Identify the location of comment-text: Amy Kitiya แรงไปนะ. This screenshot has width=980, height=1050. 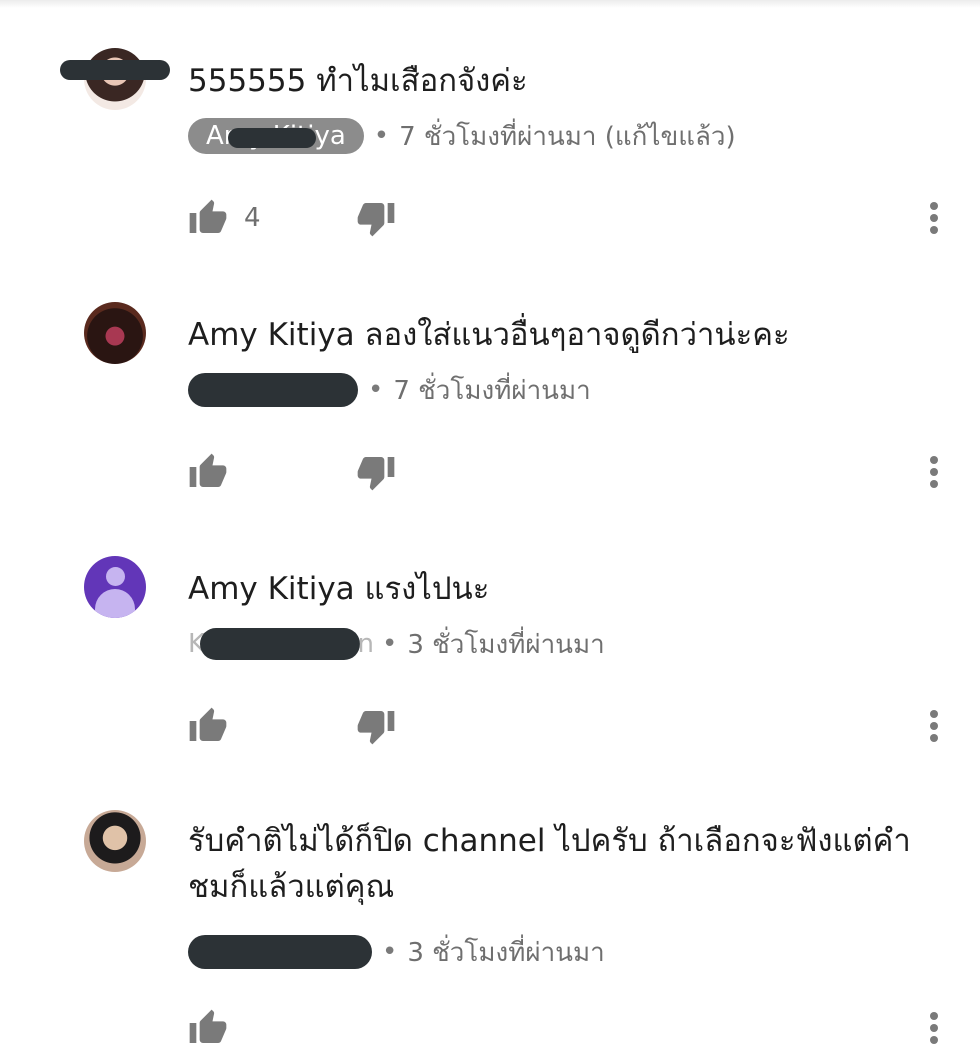
(339, 589).